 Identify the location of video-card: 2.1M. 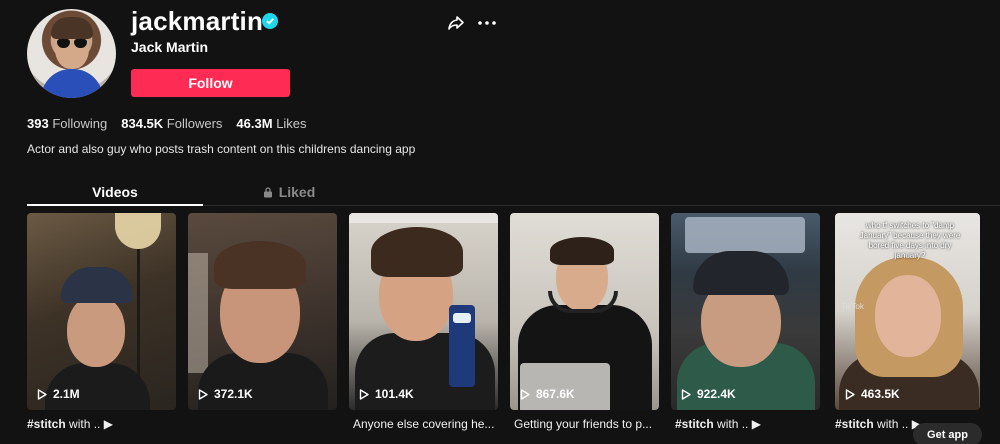
(101, 311).